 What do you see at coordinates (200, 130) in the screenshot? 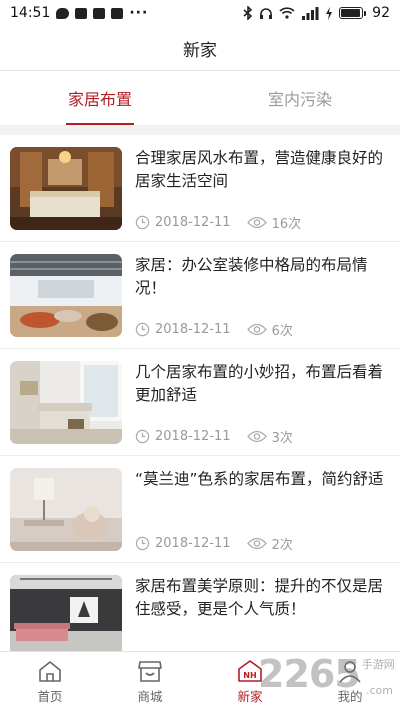
I see `section-divider` at bounding box center [200, 130].